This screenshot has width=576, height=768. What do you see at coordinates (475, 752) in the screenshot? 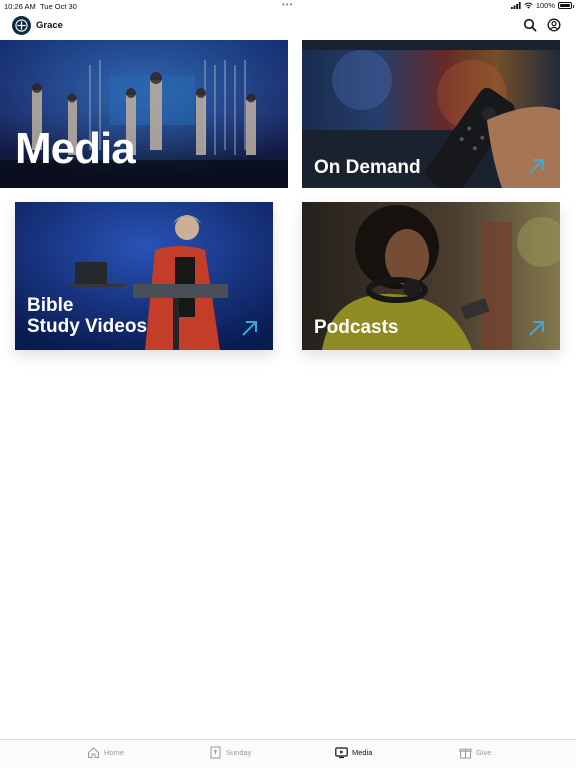
I see `tab-give: Give` at bounding box center [475, 752].